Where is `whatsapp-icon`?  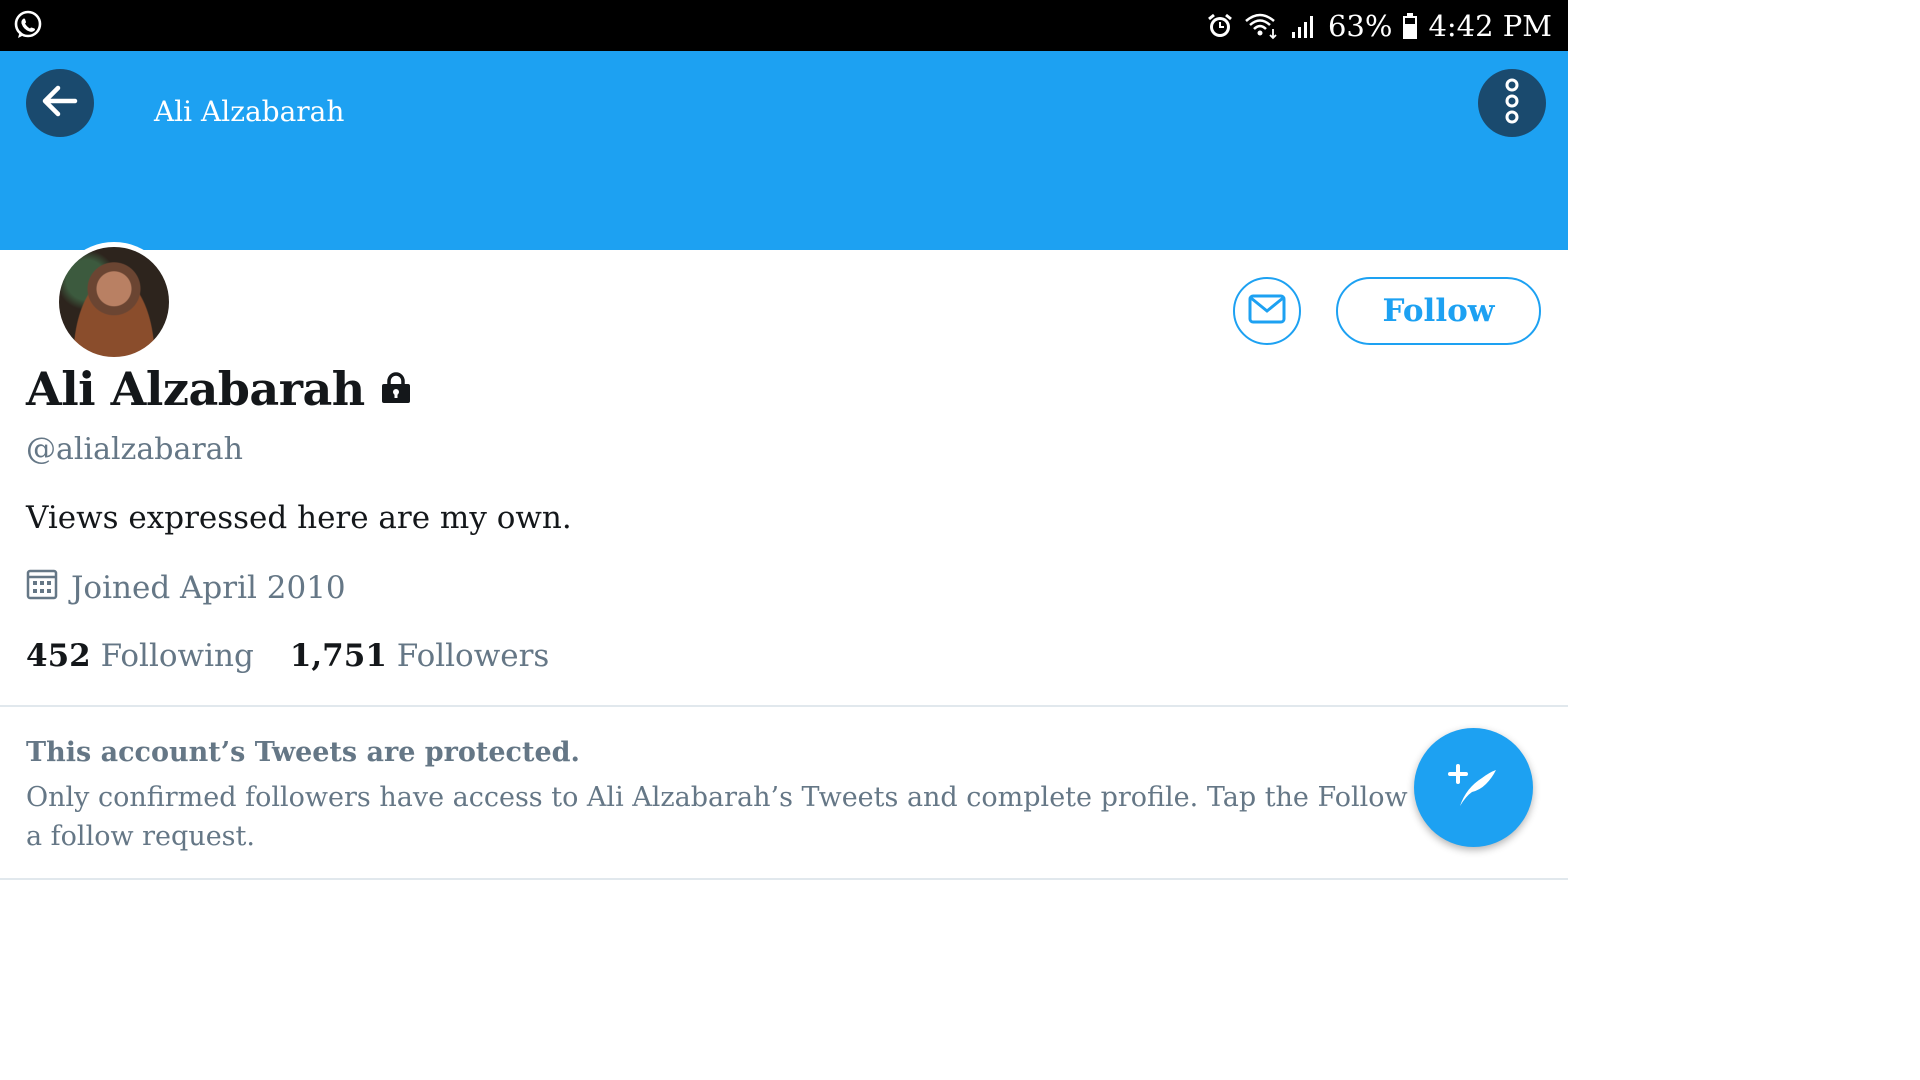
whatsapp-icon is located at coordinates (28, 27).